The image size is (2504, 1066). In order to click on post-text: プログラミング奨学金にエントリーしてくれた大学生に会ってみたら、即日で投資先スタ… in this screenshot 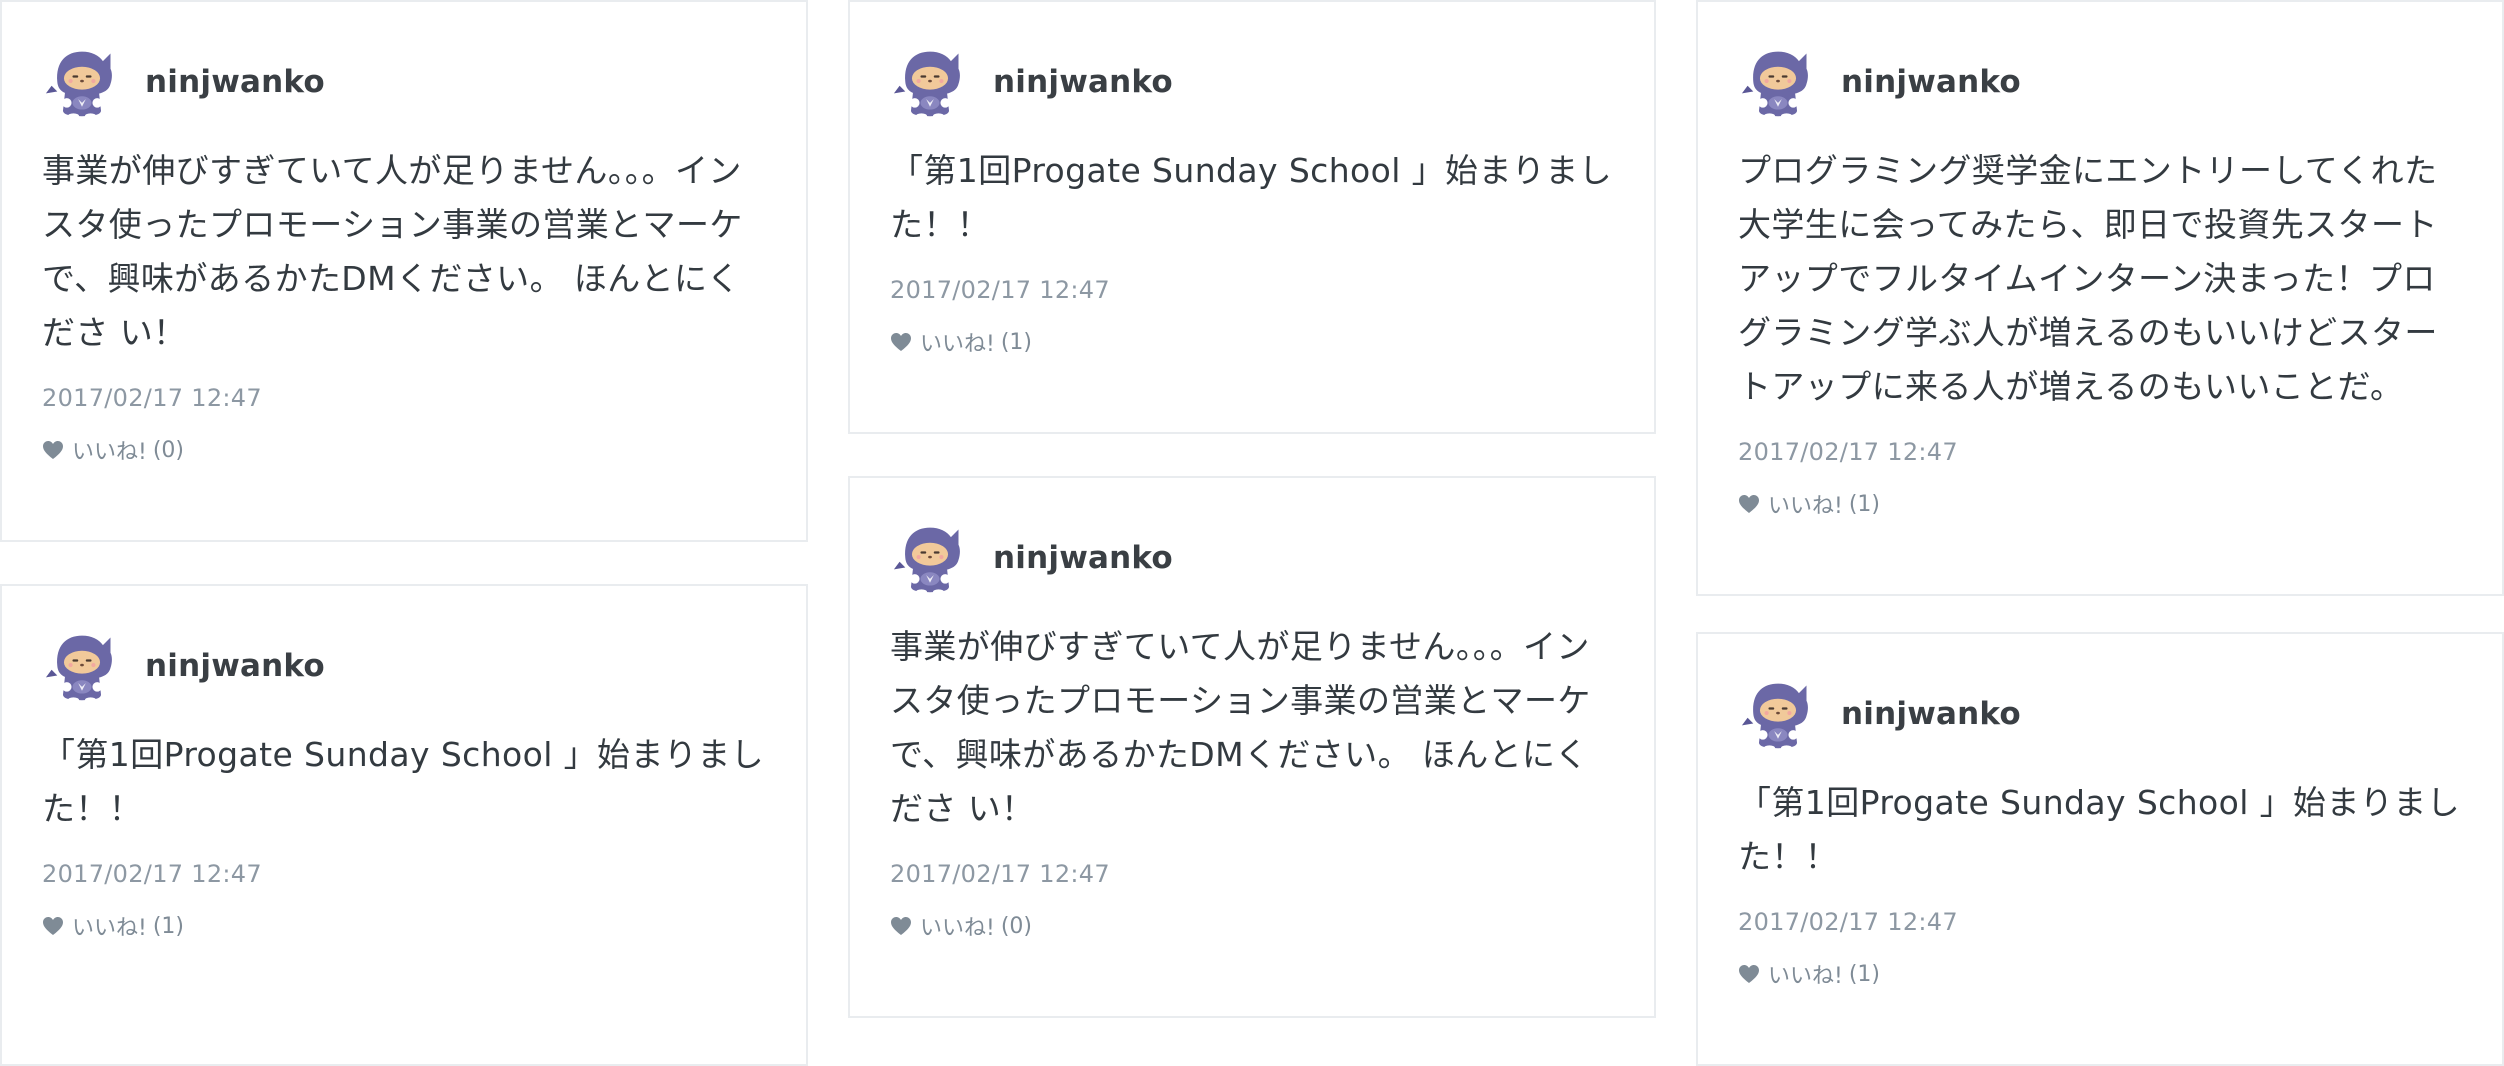, I will do `click(2088, 278)`.